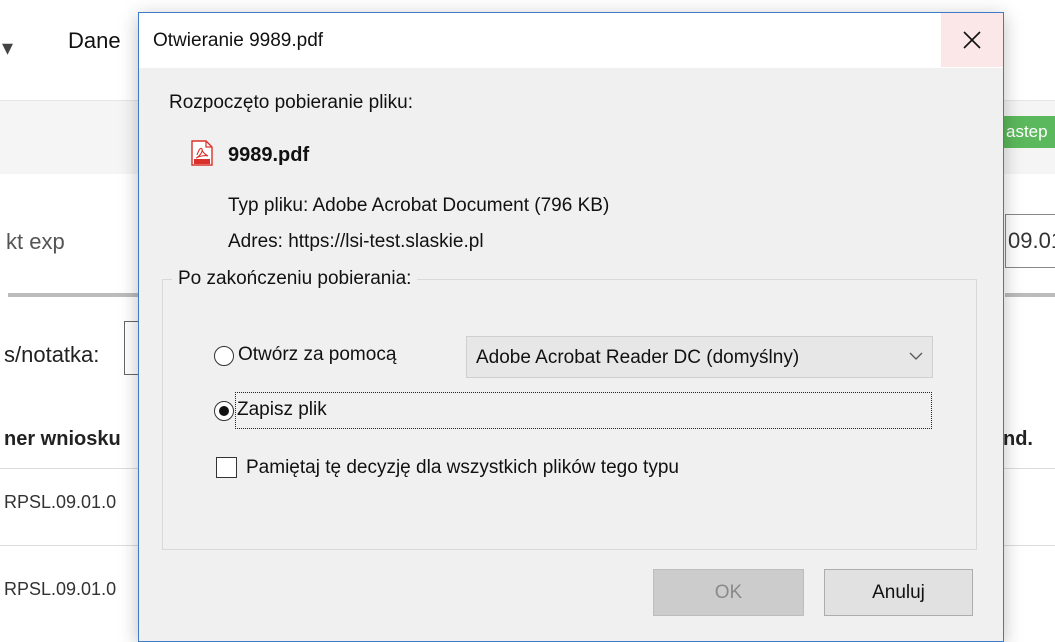 This screenshot has width=1055, height=642. I want to click on background-field-label: kt exp, so click(35, 241).